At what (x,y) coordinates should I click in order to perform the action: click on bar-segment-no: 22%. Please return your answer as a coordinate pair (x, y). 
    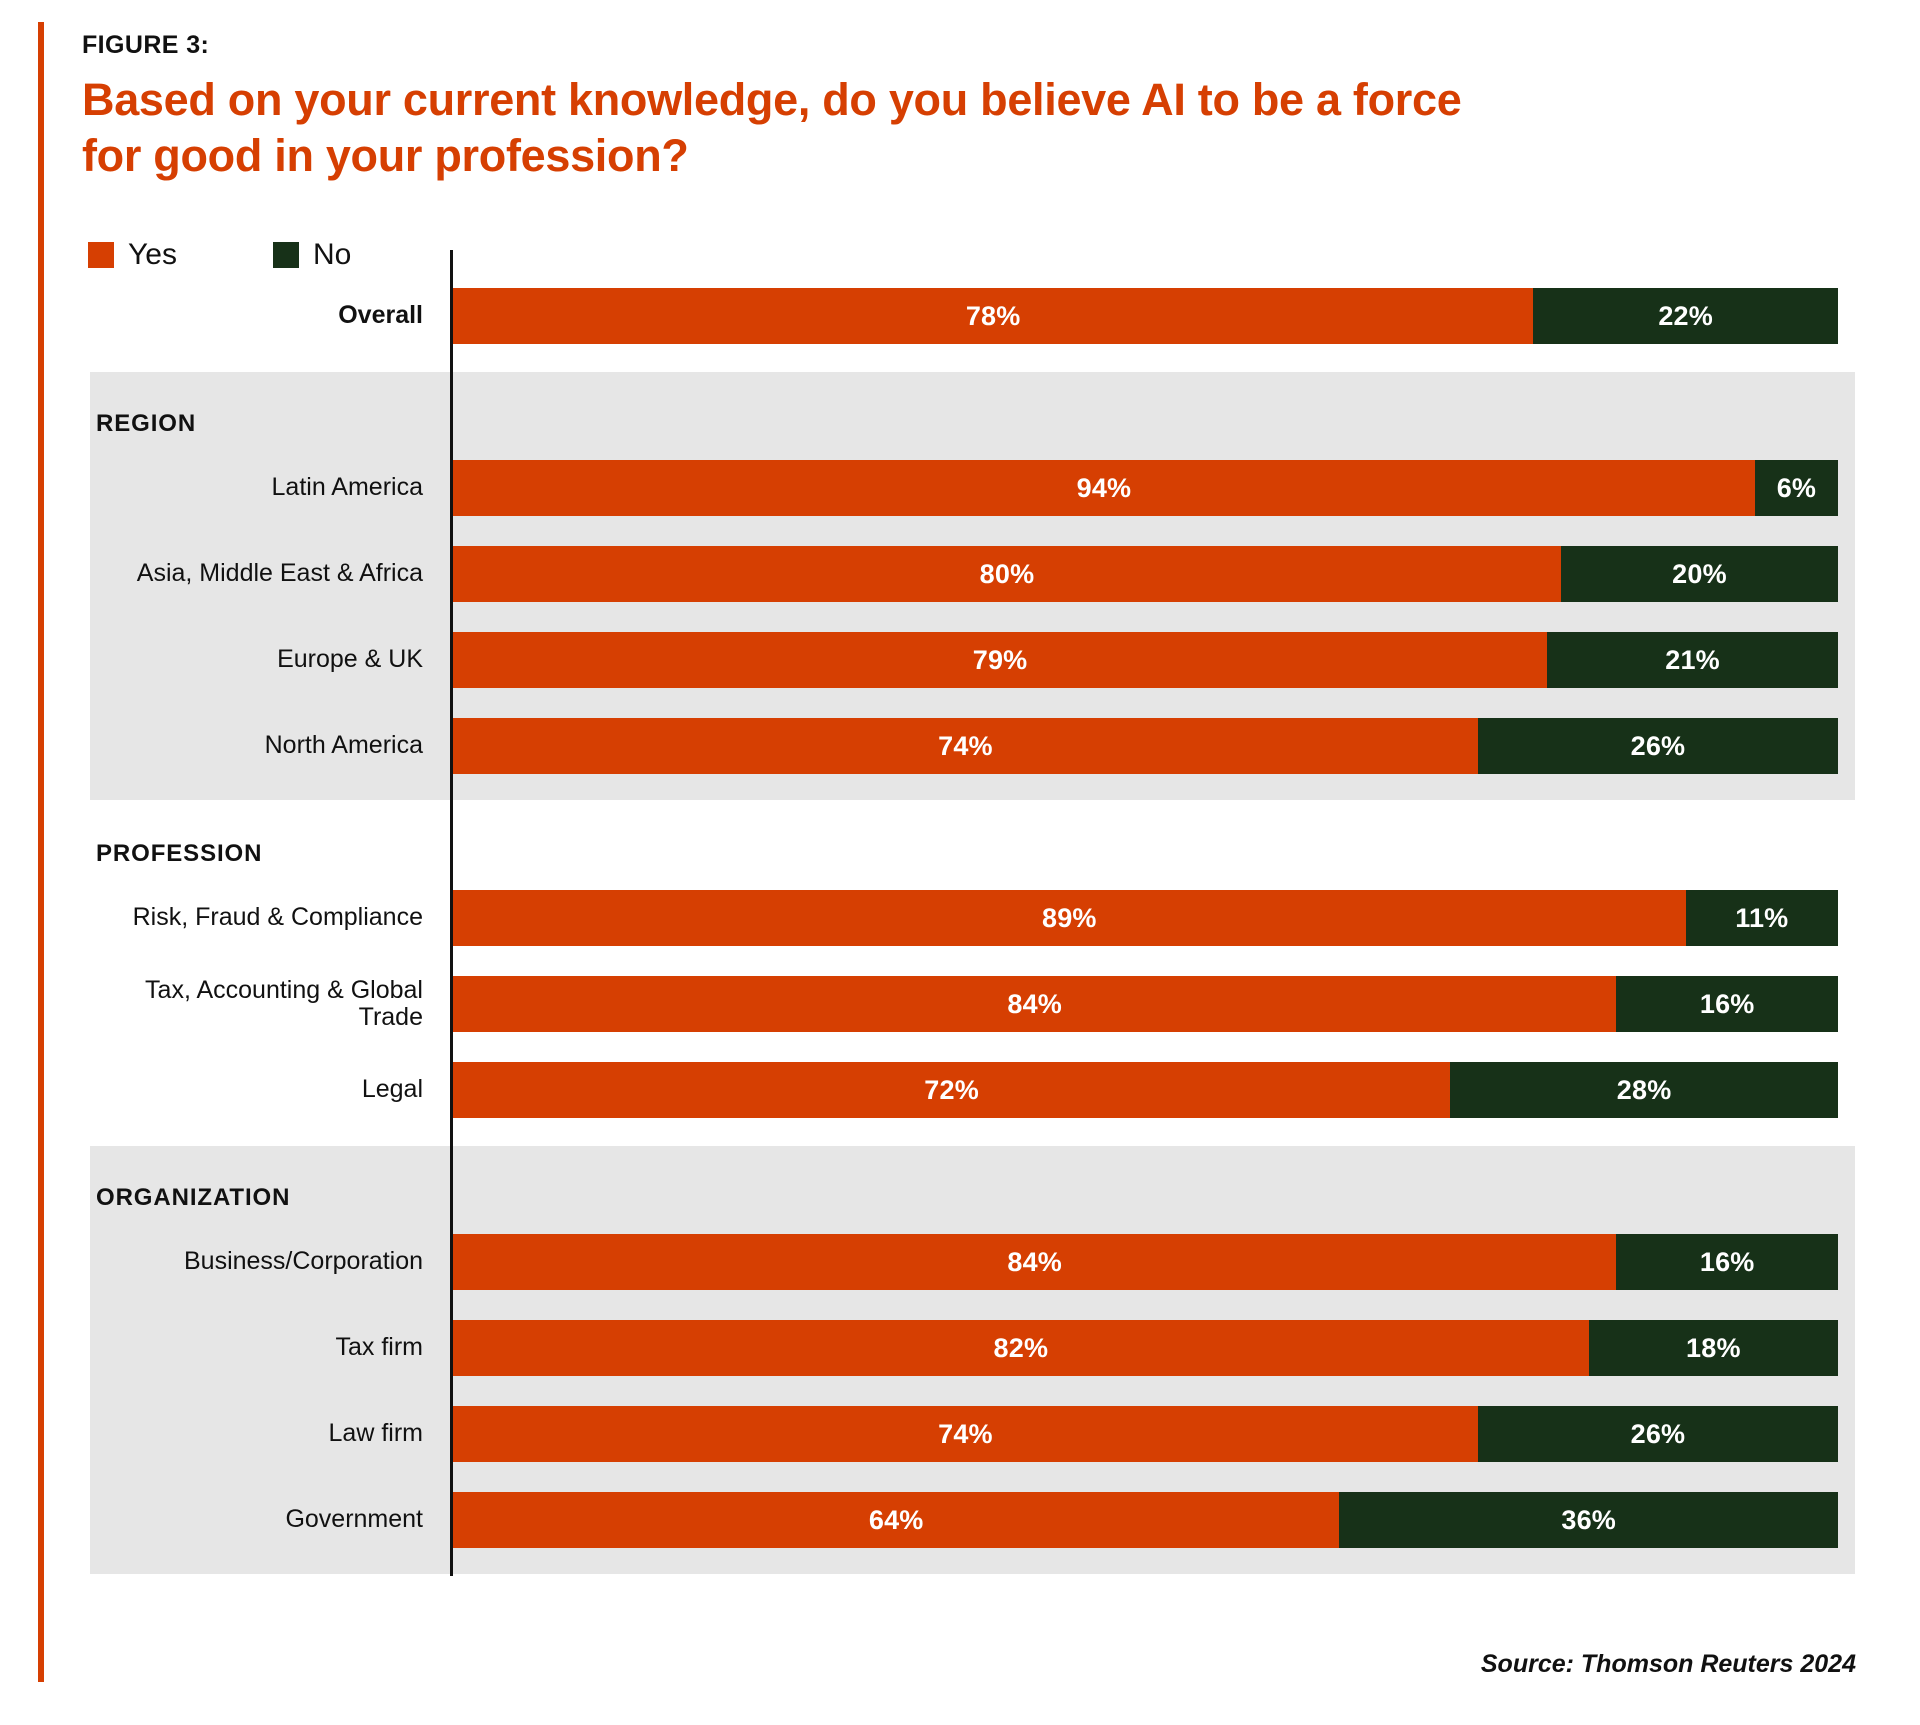
    Looking at the image, I should click on (1685, 316).